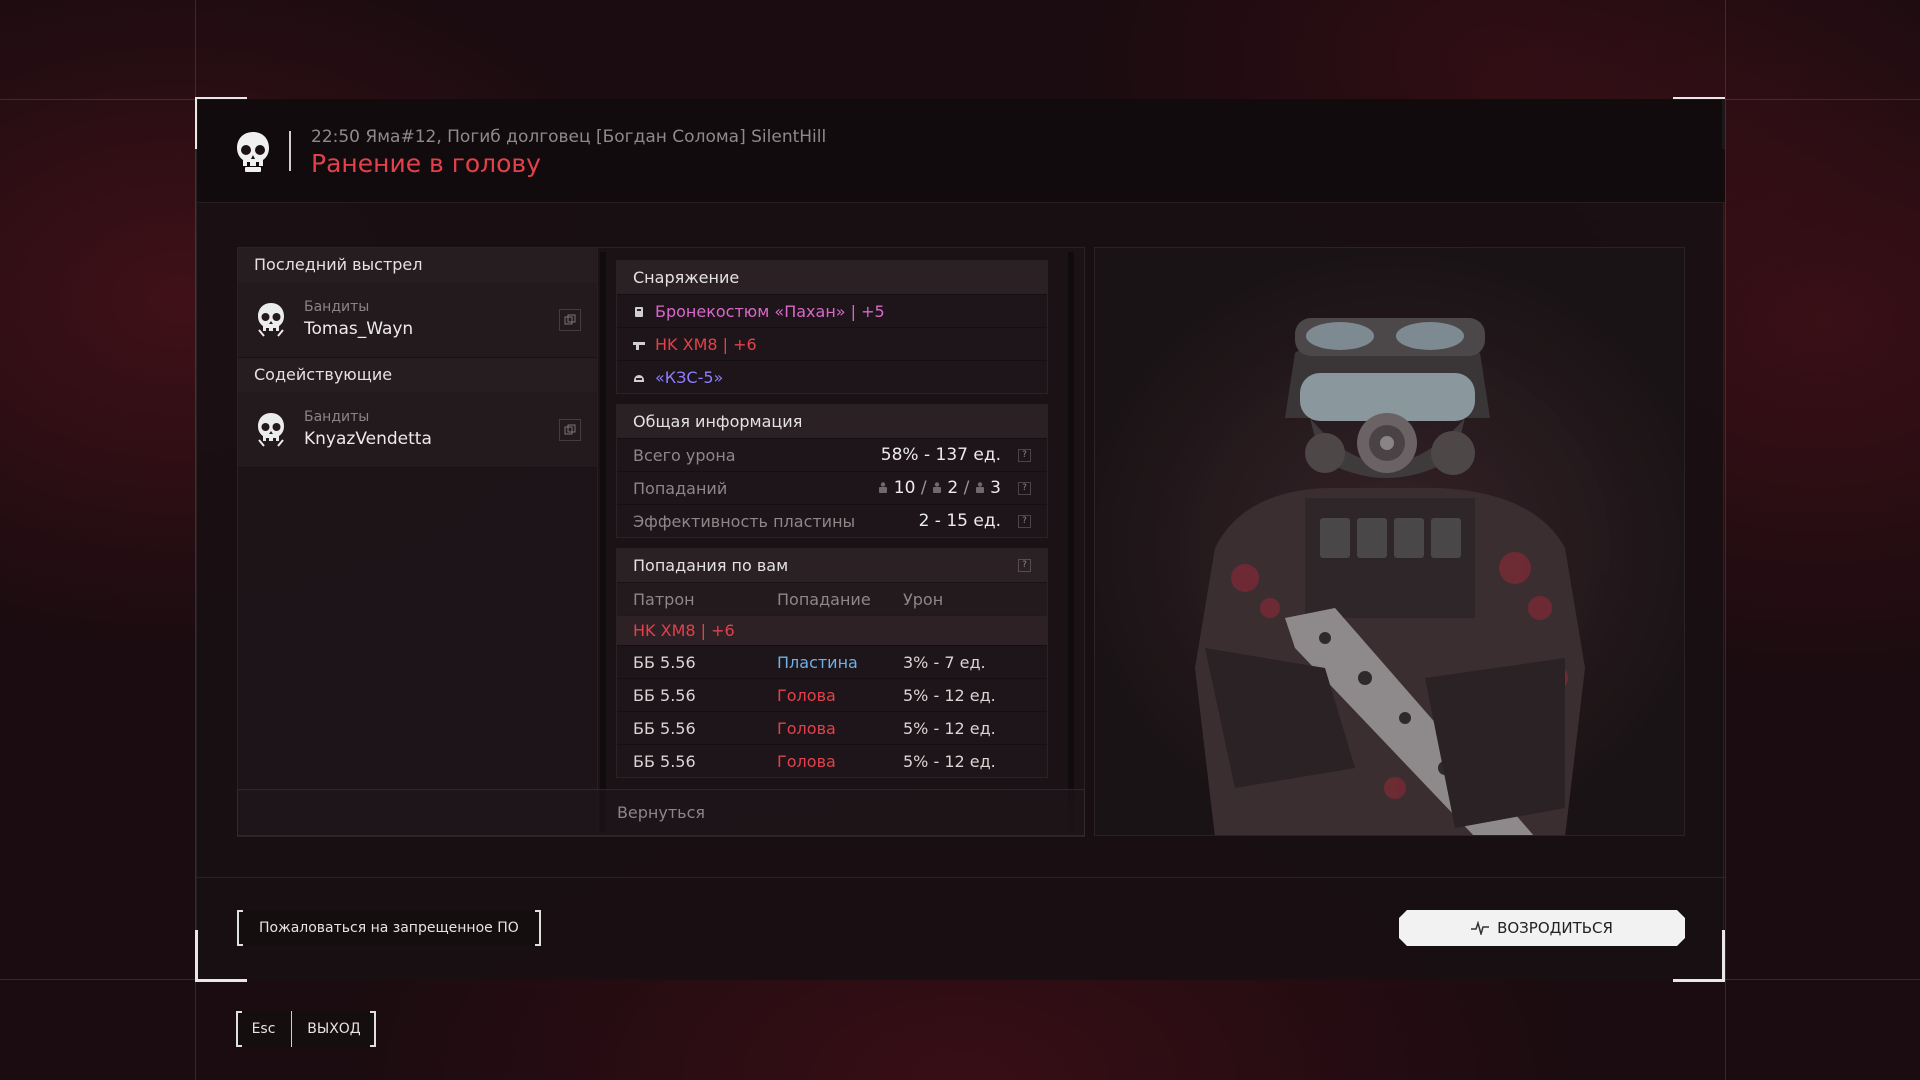  Describe the element at coordinates (923, 599) in the screenshot. I see `column-damage: Урон` at that location.